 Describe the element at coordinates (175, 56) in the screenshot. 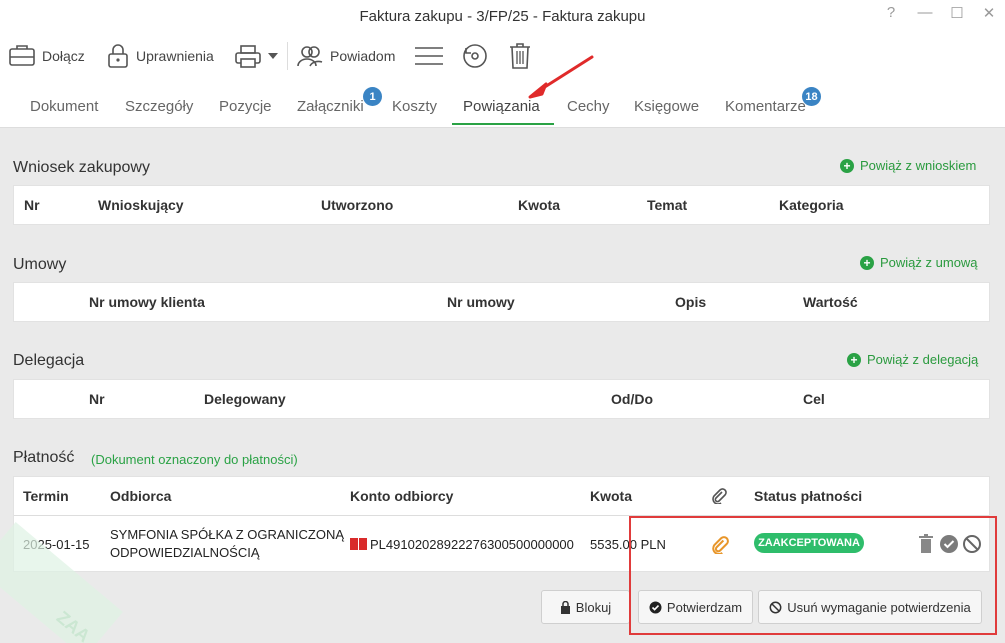

I see `permissions-label: Uprawnienia` at that location.